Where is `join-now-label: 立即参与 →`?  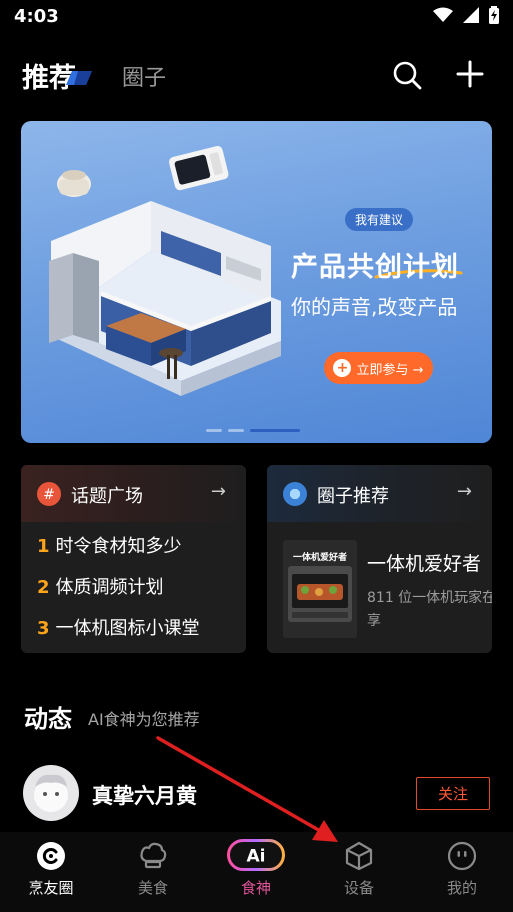 join-now-label: 立即参与 → is located at coordinates (390, 370).